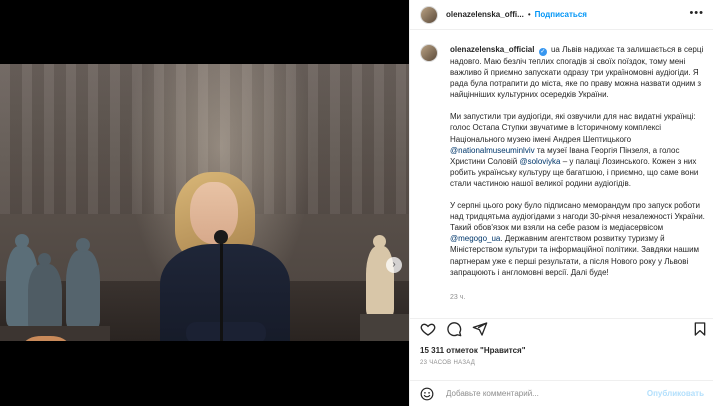 This screenshot has width=713, height=406. I want to click on next-slide-button: ›, so click(394, 265).